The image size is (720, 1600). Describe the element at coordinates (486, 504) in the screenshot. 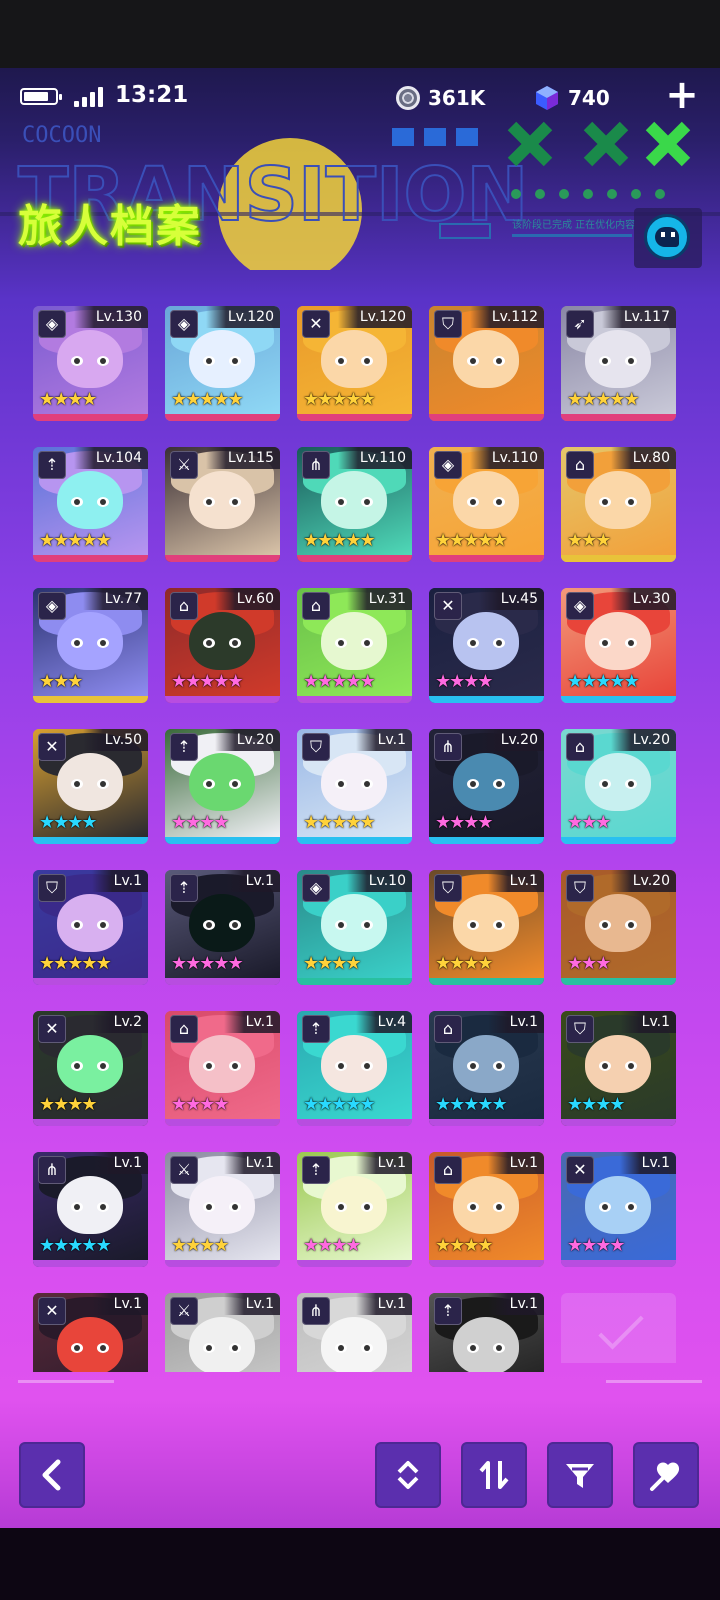

I see `character-card: ◈ Lv.110 ★ ★ ★ ★ ★` at that location.